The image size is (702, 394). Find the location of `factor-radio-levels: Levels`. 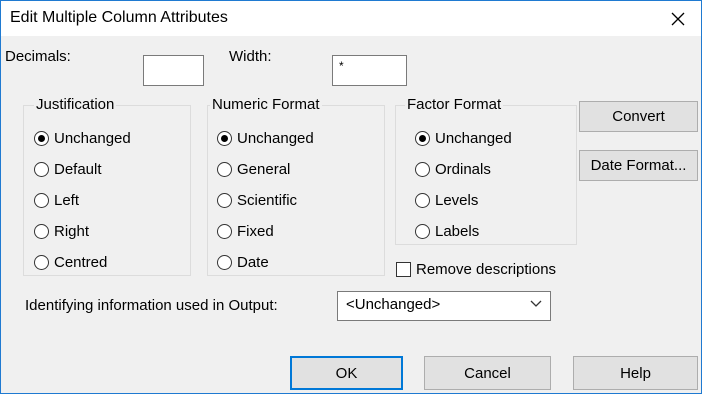

factor-radio-levels: Levels is located at coordinates (446, 200).